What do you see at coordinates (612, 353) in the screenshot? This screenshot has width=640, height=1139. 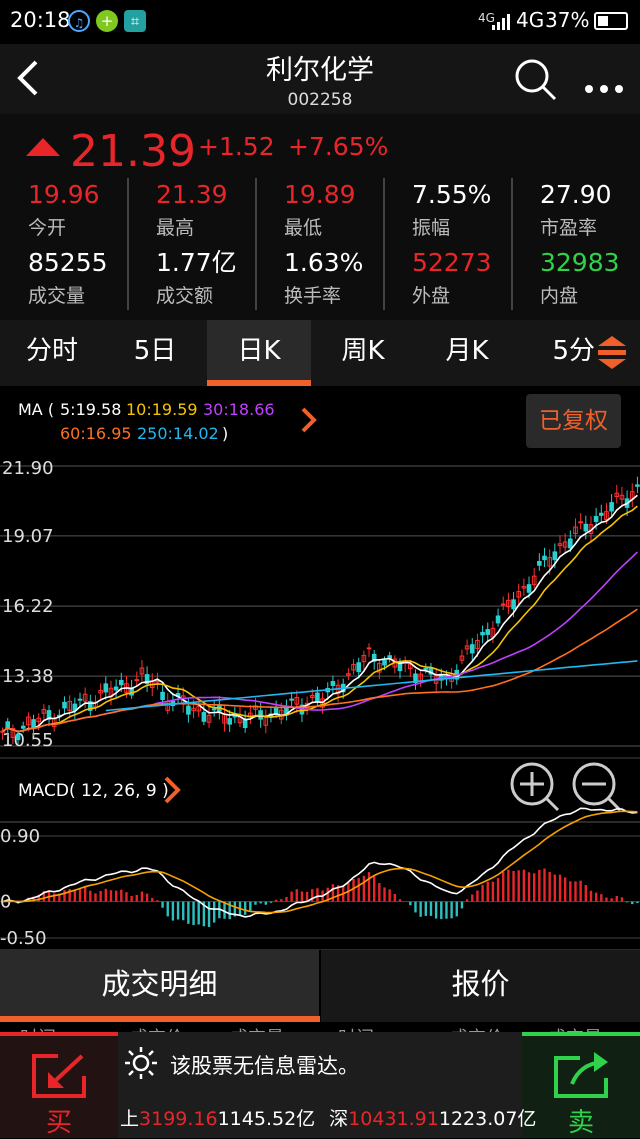 I see `period-menu-icon` at bounding box center [612, 353].